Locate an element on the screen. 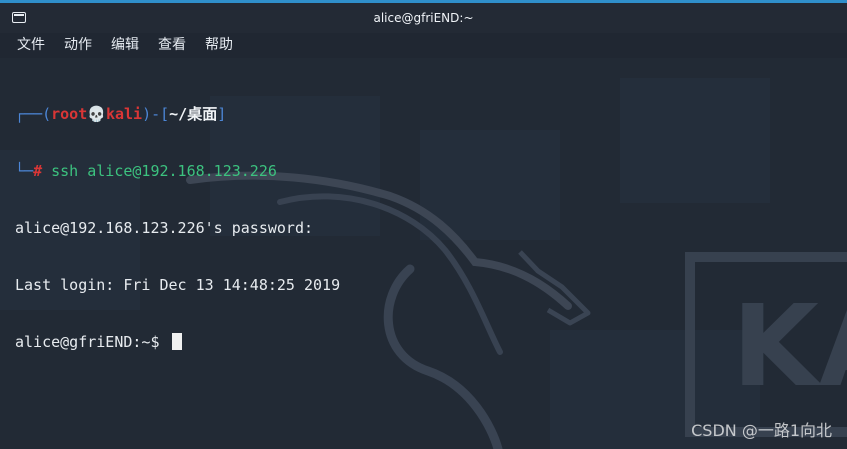  menu-edit: 编辑 is located at coordinates (125, 45).